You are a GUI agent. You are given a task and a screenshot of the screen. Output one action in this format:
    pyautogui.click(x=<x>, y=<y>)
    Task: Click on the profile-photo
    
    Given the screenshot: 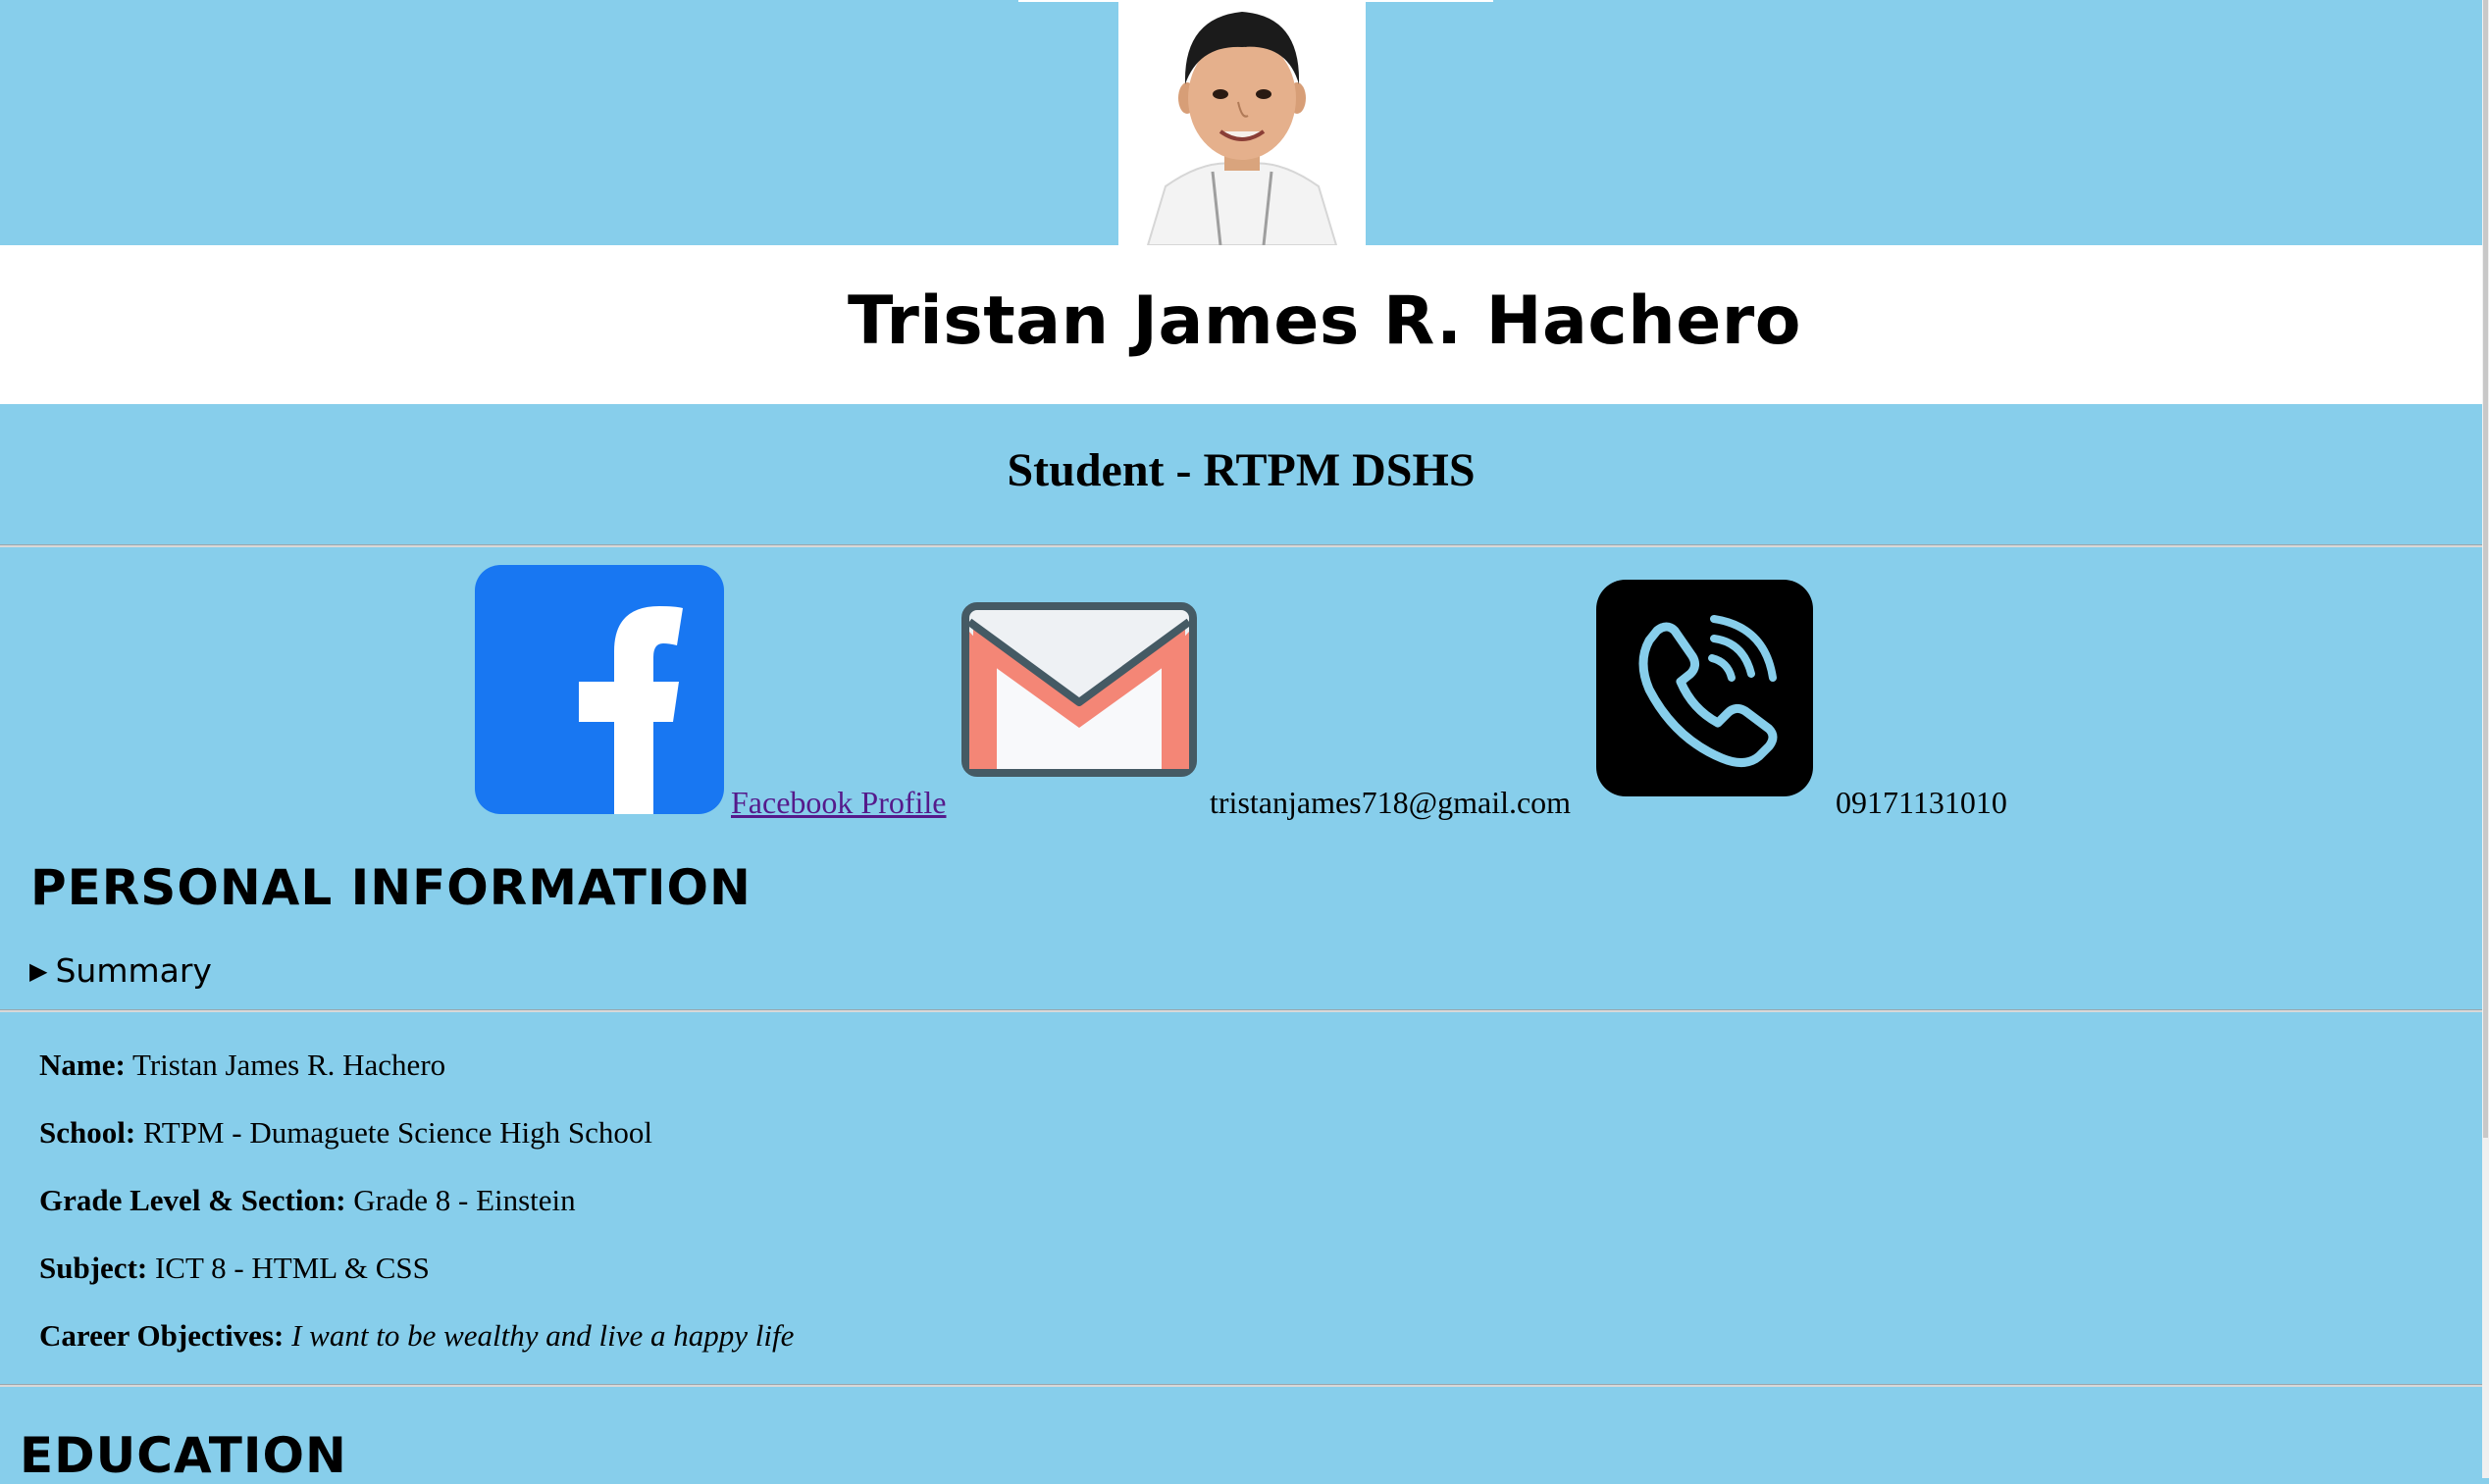 What is the action you would take?
    pyautogui.click(x=1242, y=123)
    